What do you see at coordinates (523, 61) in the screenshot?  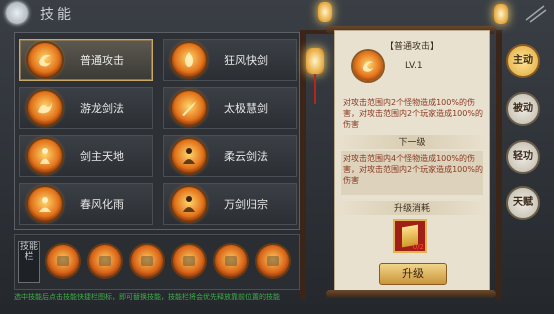 I see `tab-active-skills: 主动` at bounding box center [523, 61].